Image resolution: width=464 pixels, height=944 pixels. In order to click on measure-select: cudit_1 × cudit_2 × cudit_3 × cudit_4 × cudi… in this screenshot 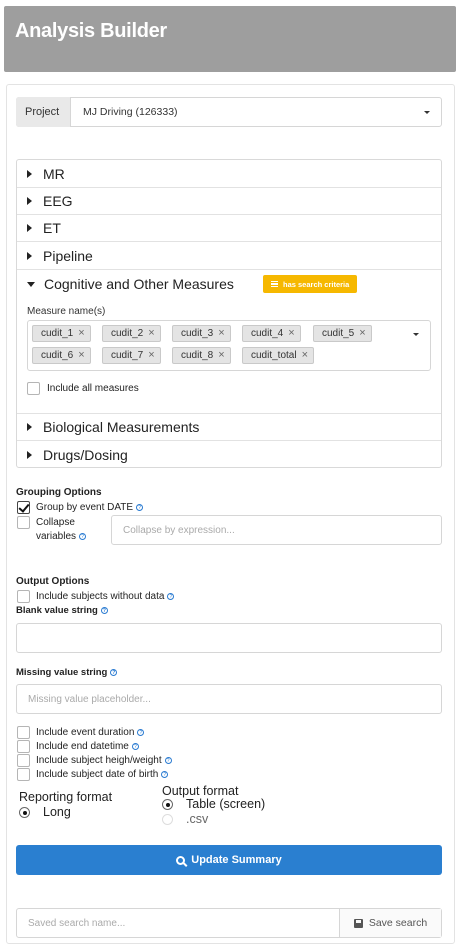, I will do `click(229, 345)`.